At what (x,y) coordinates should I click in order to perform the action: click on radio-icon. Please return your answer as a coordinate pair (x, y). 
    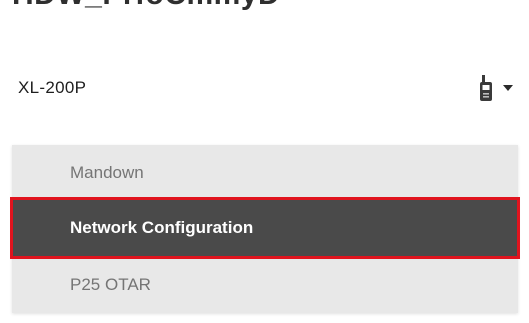
    Looking at the image, I should click on (486, 88).